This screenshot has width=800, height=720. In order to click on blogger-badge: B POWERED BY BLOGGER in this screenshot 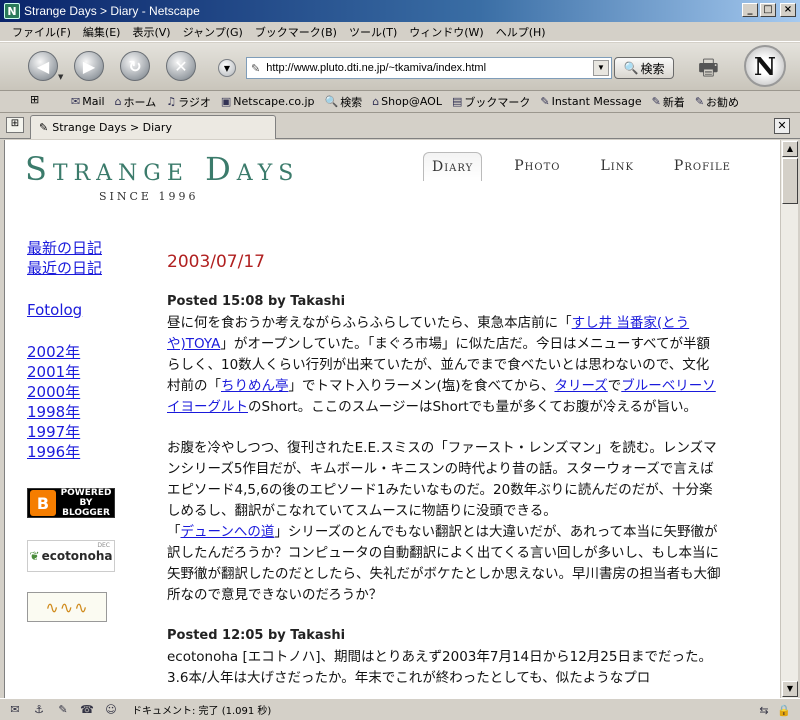, I will do `click(71, 503)`.